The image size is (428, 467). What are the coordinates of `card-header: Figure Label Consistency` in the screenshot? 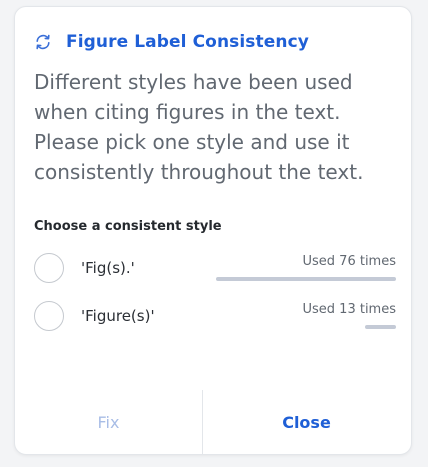 It's located at (171, 42).